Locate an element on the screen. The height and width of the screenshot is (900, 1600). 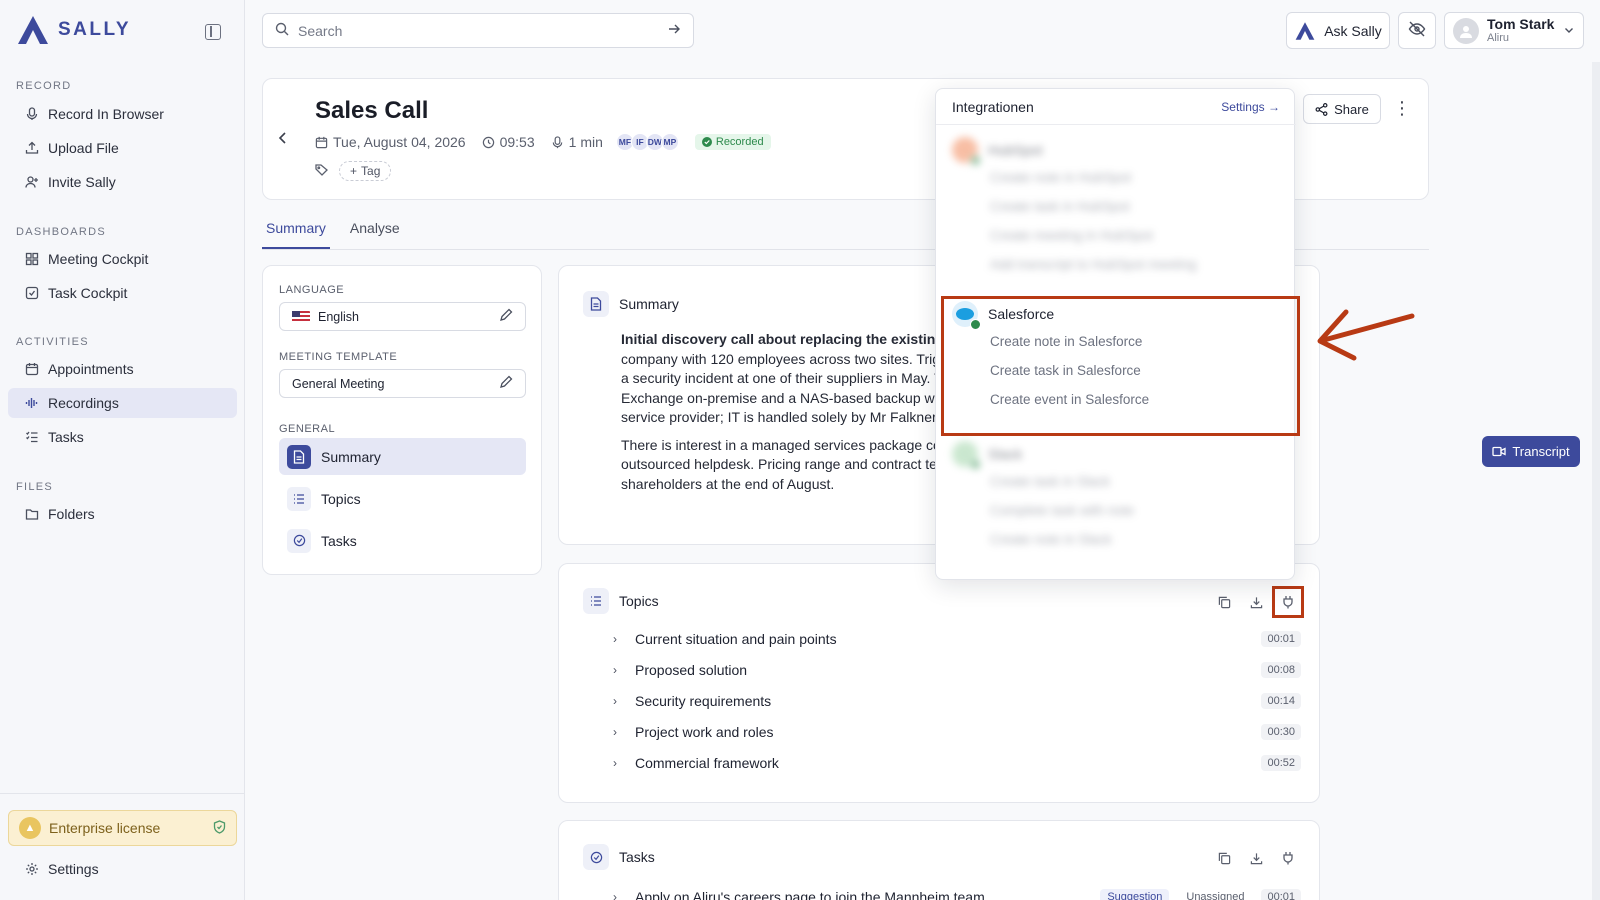
search-input is located at coordinates (478, 30).